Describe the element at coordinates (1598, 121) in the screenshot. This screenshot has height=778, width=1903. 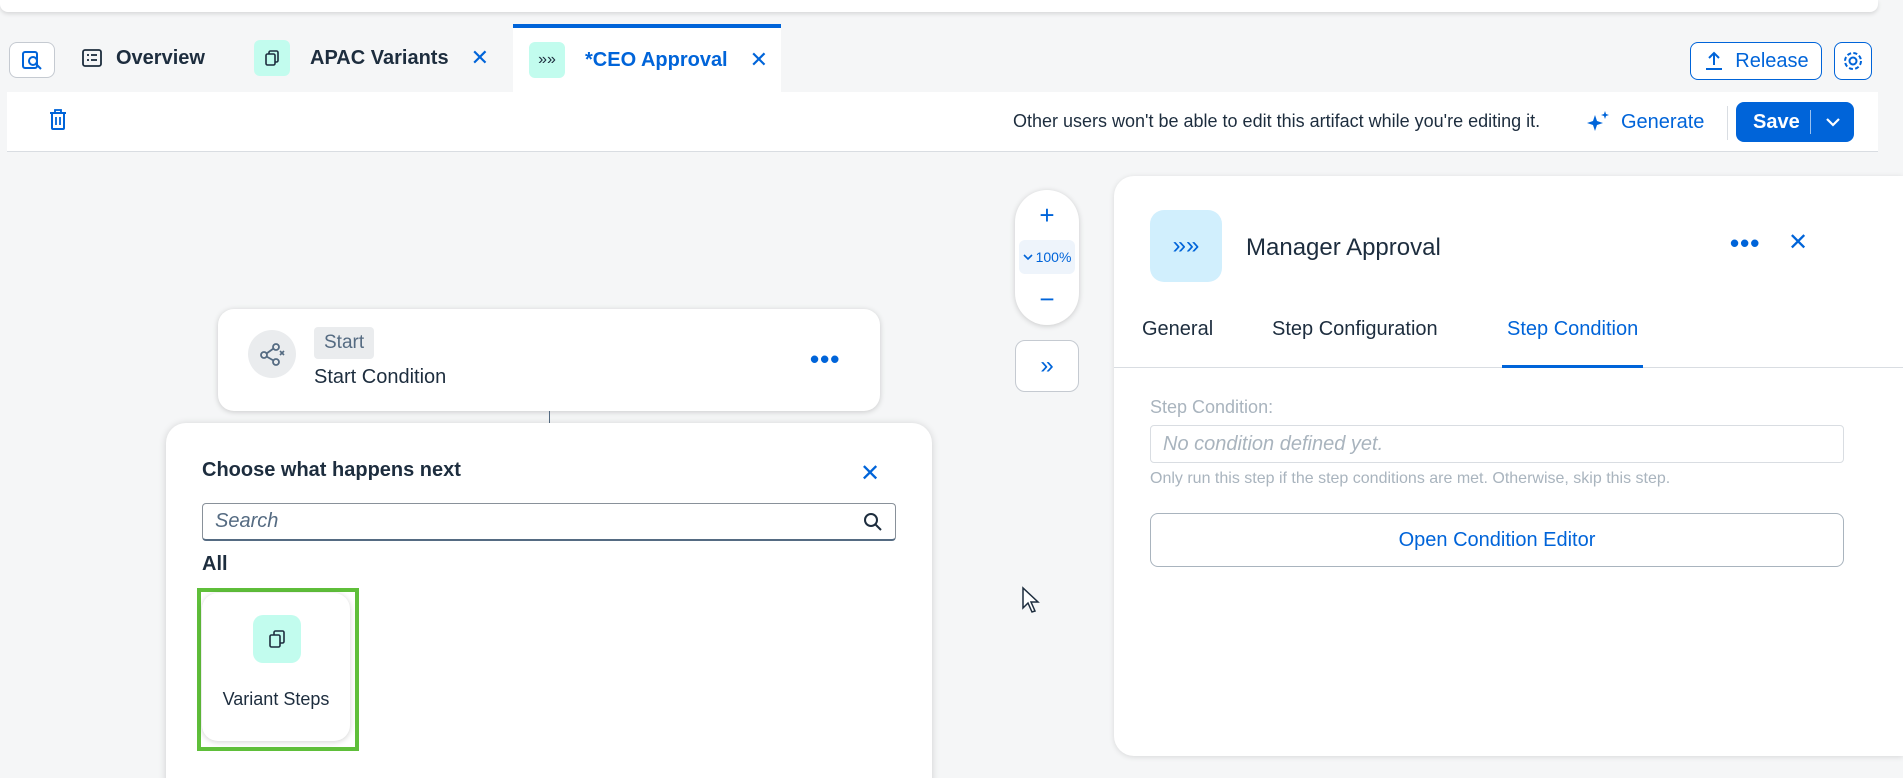
I see `sparkle-icon` at that location.